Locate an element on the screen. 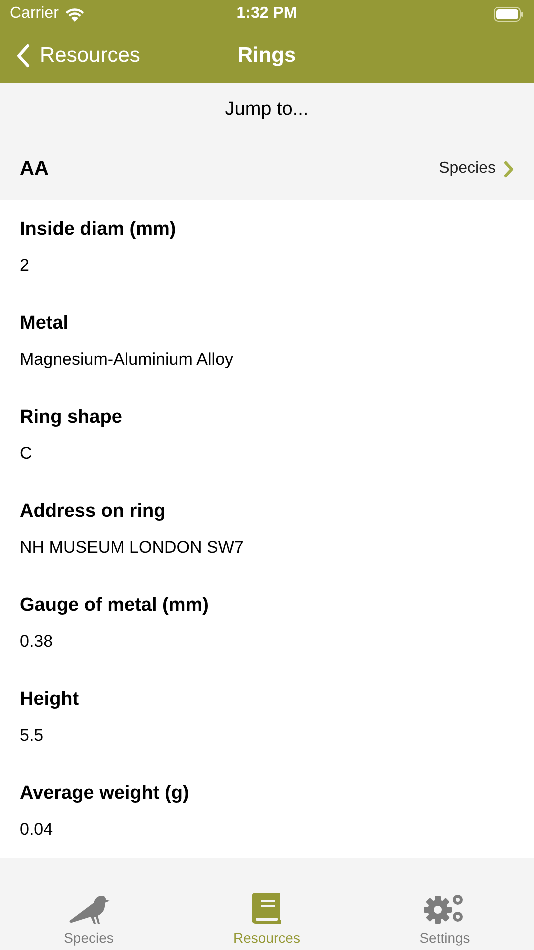 The width and height of the screenshot is (534, 950). tab-bar-item: Settings is located at coordinates (445, 917).